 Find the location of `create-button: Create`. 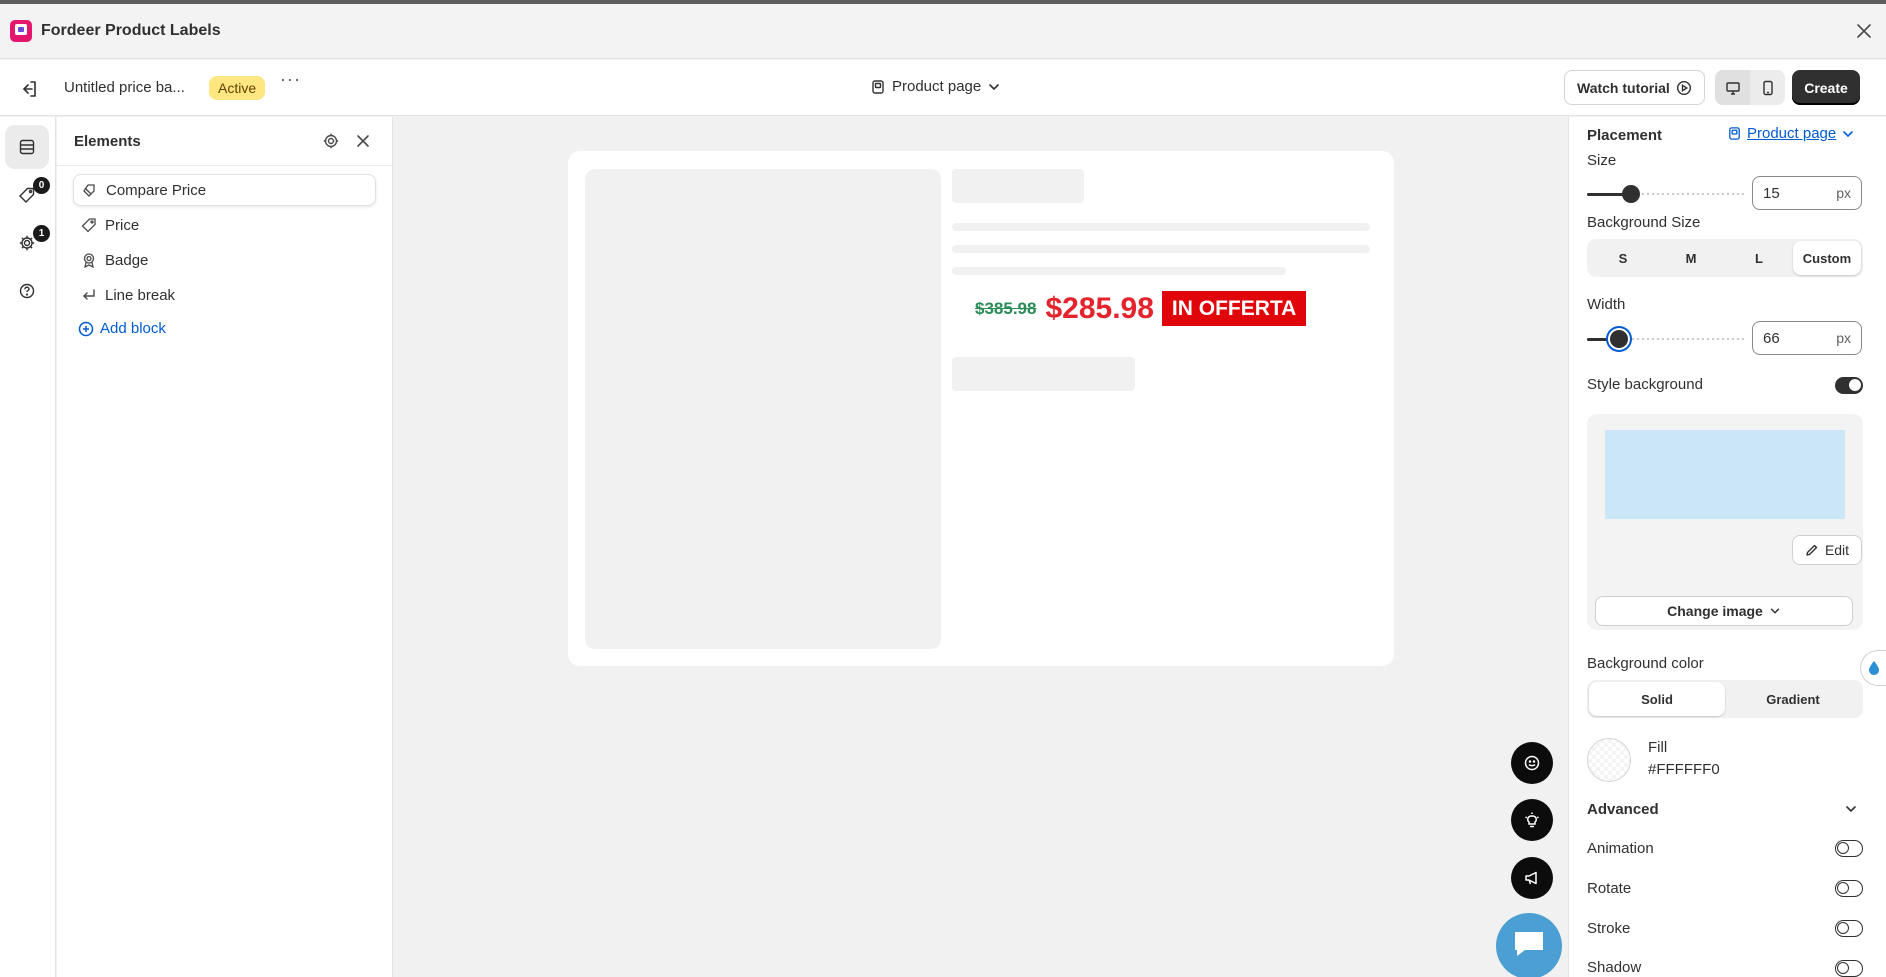

create-button: Create is located at coordinates (1826, 87).